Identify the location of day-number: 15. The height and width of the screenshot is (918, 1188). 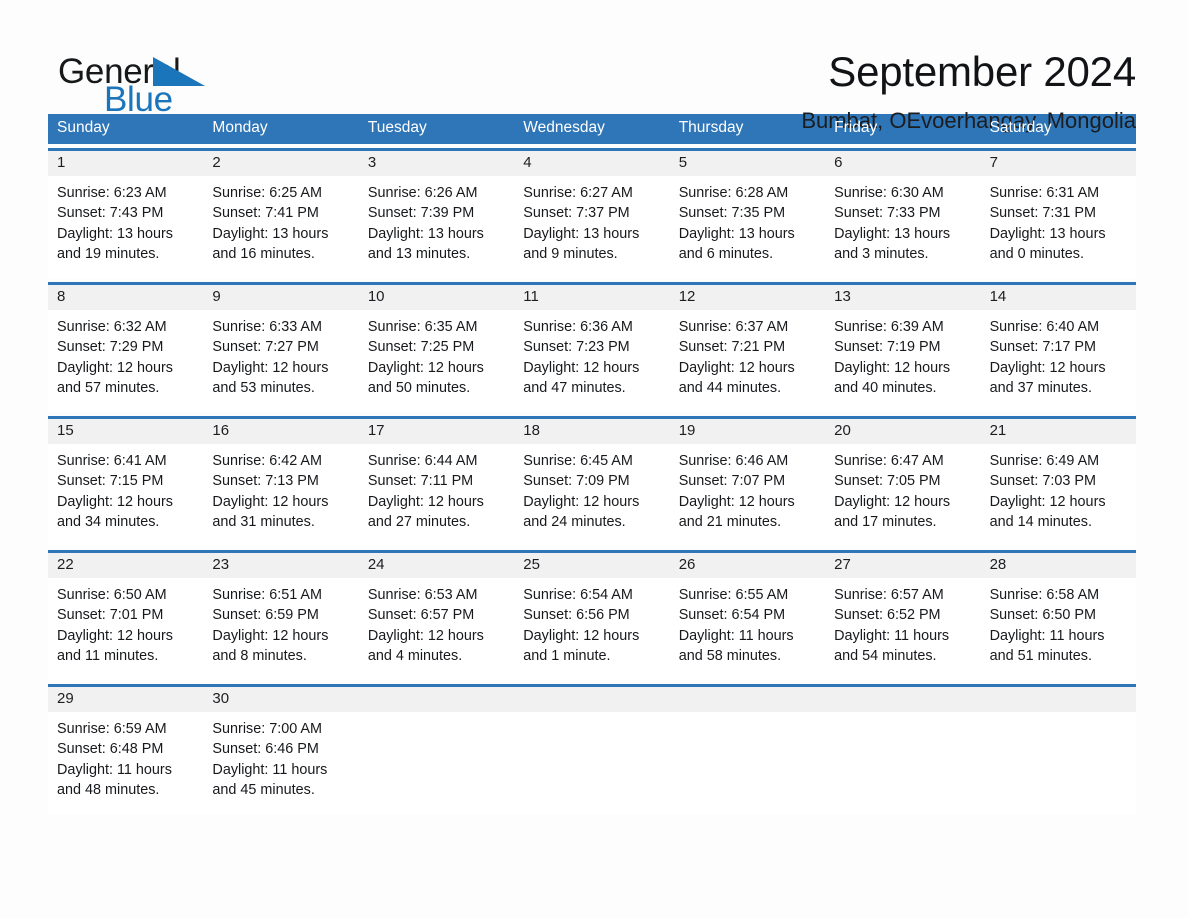
(125, 431).